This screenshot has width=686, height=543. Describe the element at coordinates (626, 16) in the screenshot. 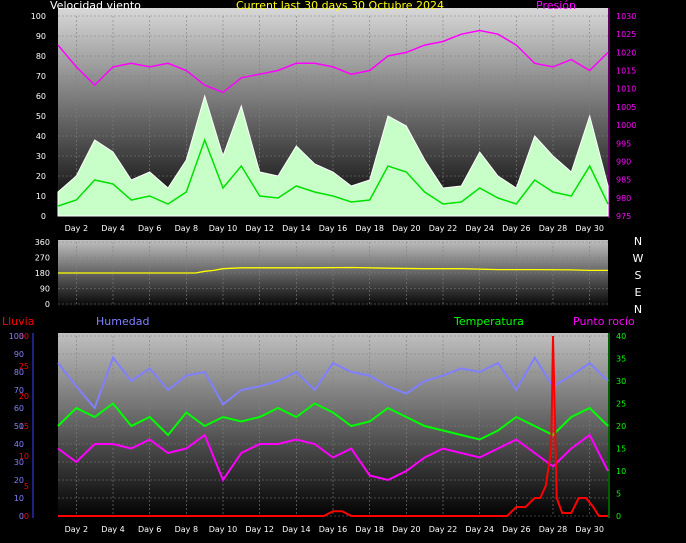

I see `y-tick-label: 1030` at that location.